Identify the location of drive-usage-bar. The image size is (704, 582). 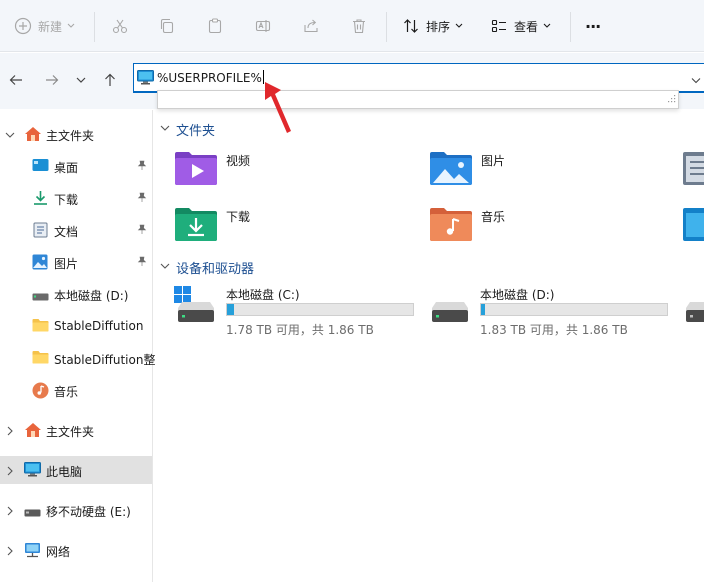
(574, 309).